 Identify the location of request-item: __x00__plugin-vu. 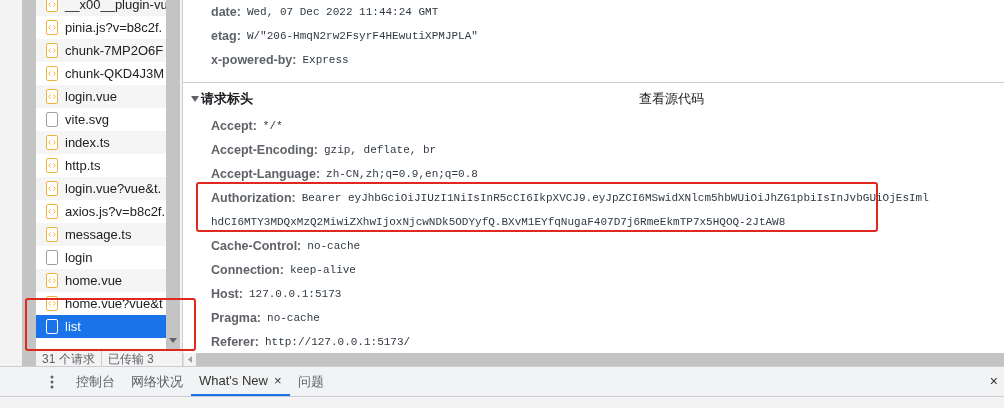
(101, 8).